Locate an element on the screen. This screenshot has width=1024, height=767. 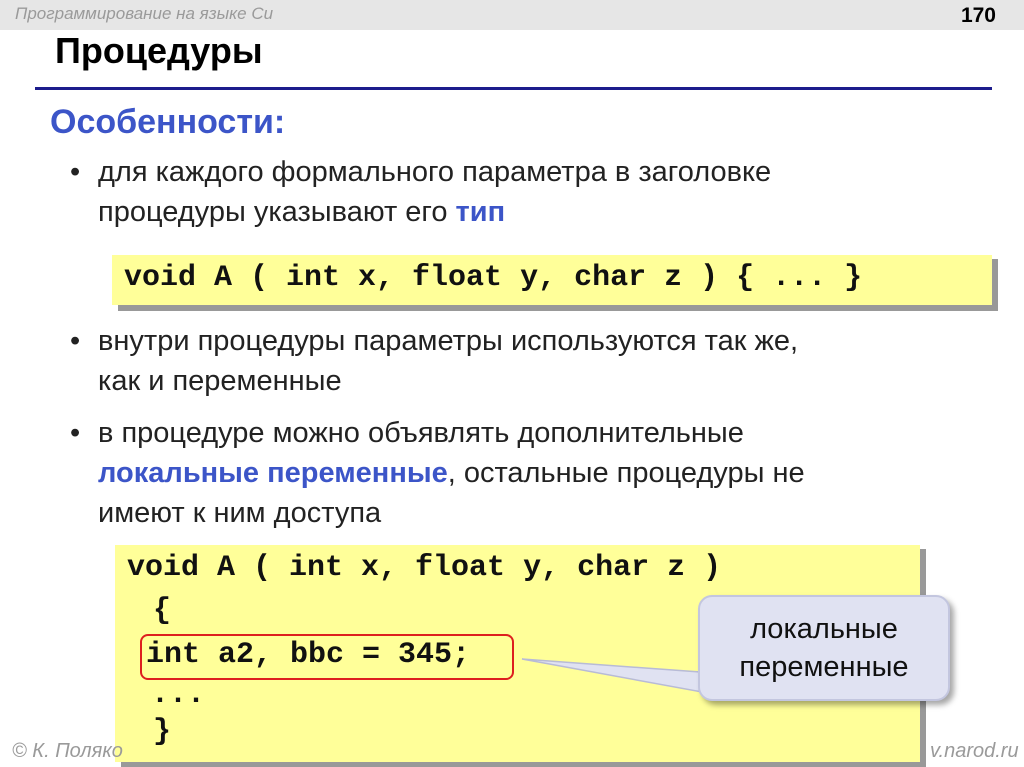
callout-pointer-shape is located at coordinates (612, 675).